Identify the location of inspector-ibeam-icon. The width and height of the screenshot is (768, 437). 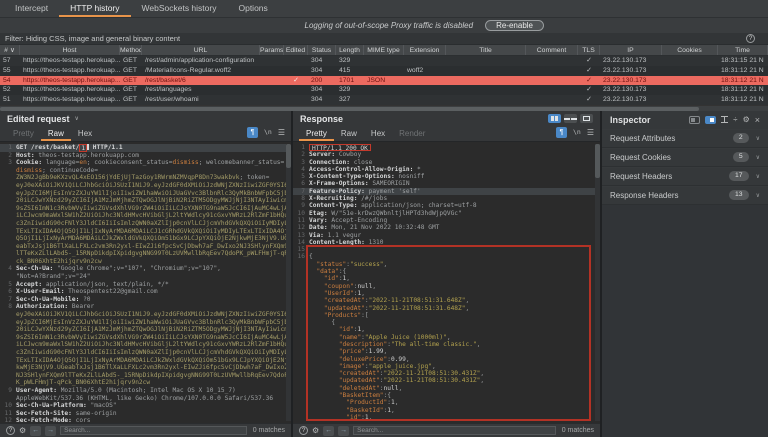
(725, 120).